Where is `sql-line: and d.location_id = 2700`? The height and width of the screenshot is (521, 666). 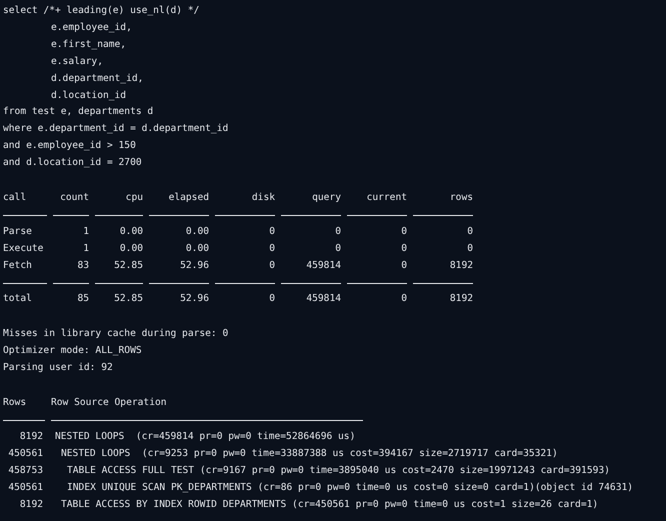 sql-line: and d.location_id = 2700 is located at coordinates (72, 163).